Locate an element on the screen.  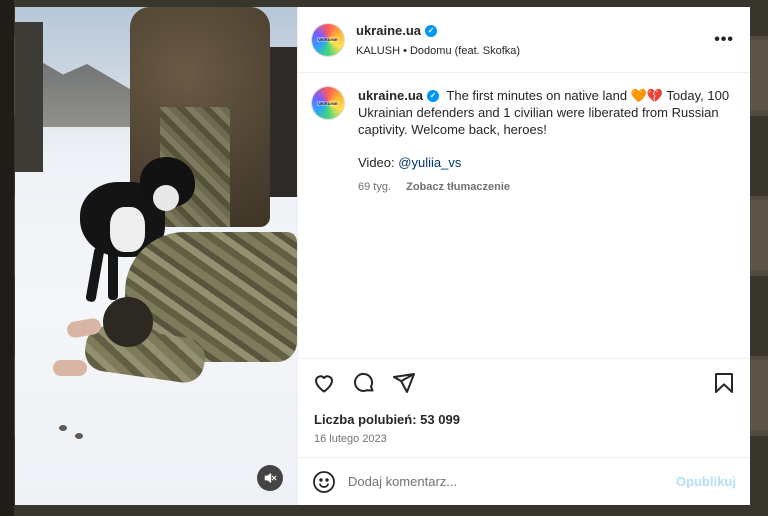
caption-footer: 69 tyg. Zobacz tłumaczenie is located at coordinates (546, 187).